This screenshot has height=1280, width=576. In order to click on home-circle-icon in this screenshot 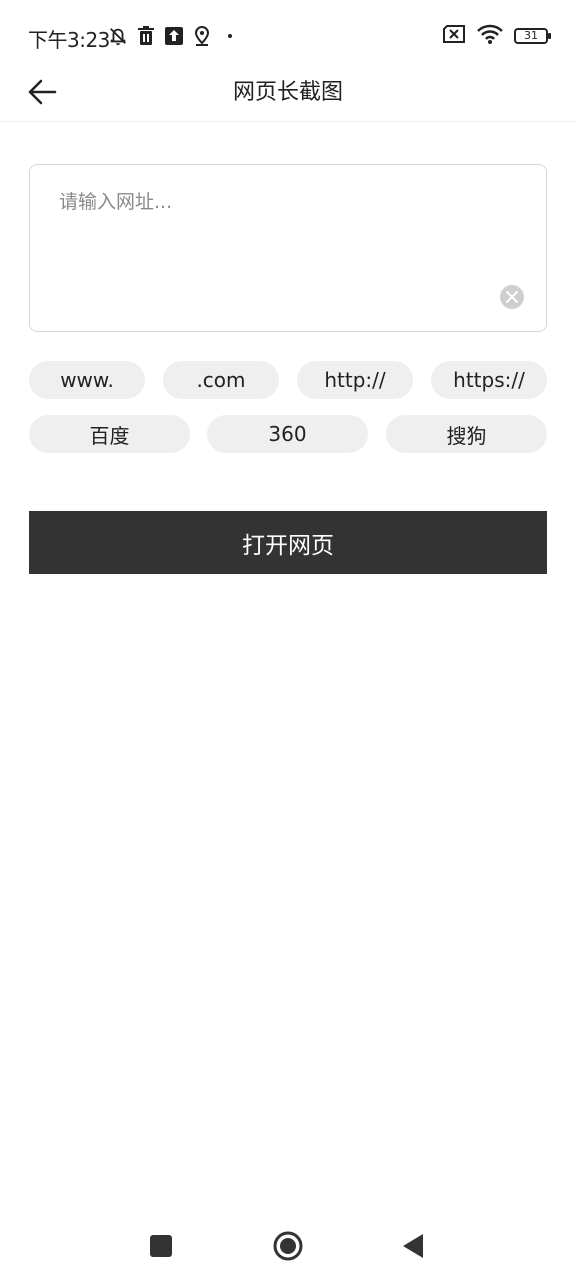, I will do `click(288, 1246)`.